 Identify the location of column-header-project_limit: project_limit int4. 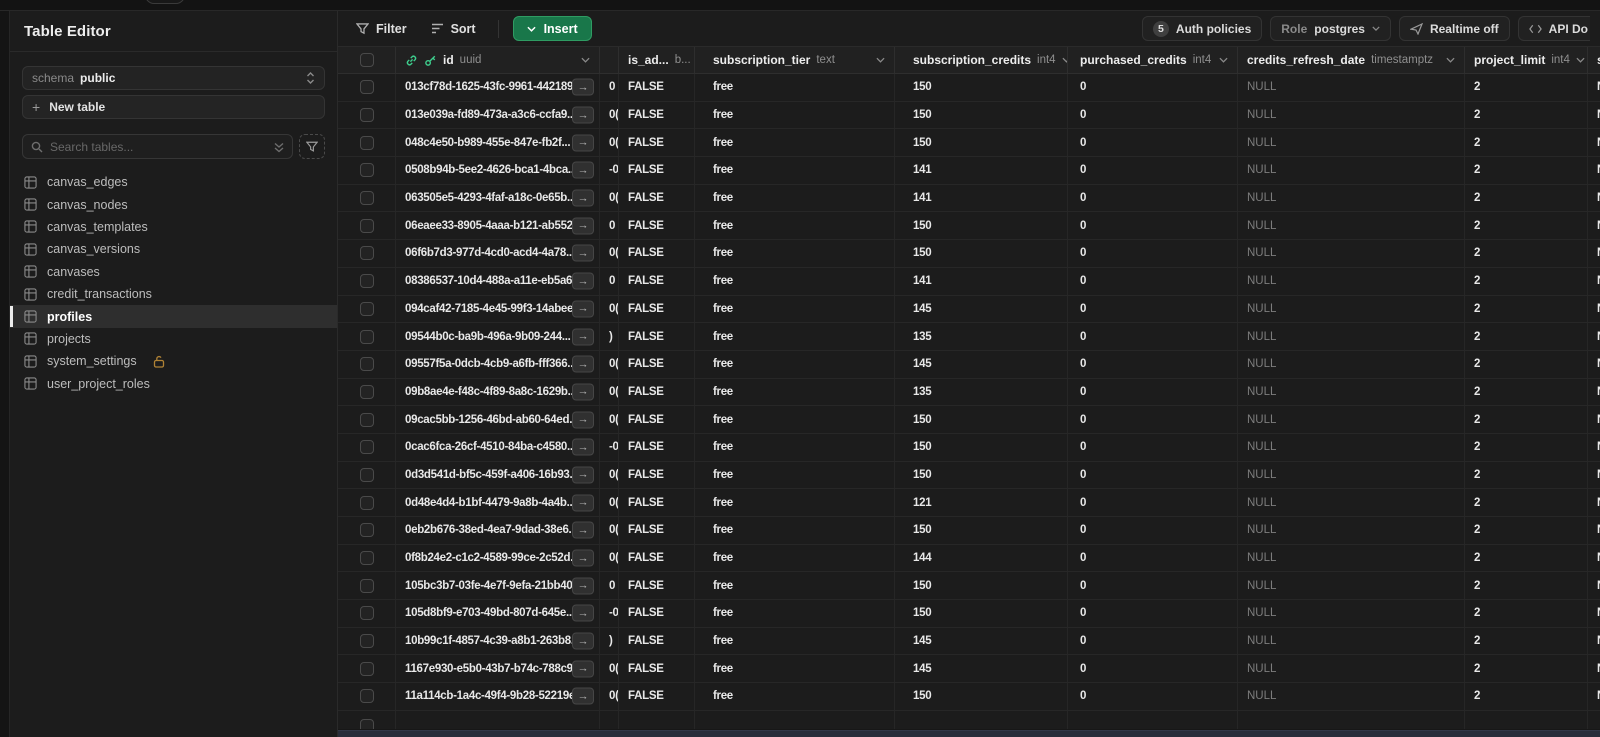
(1526, 60).